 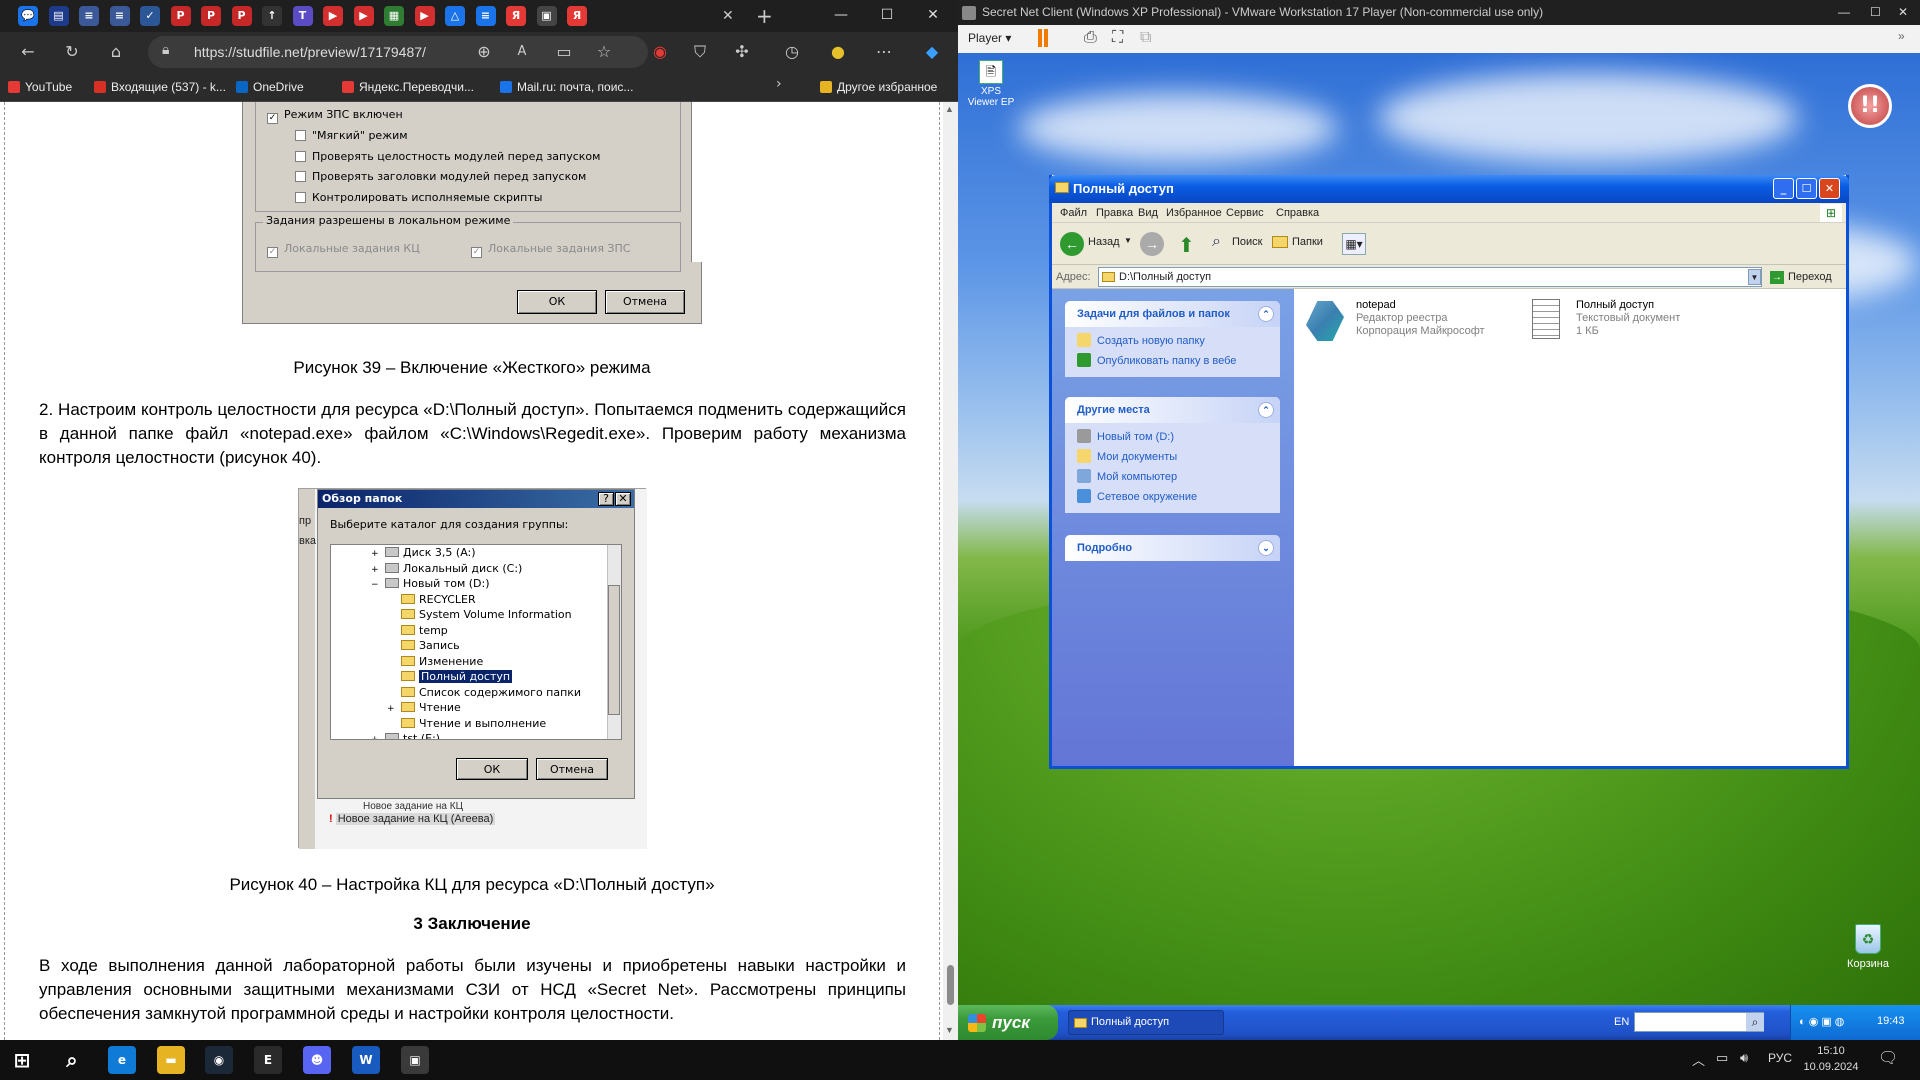 I want to click on tray-overflow-icon: ︿, so click(x=1698, y=1059).